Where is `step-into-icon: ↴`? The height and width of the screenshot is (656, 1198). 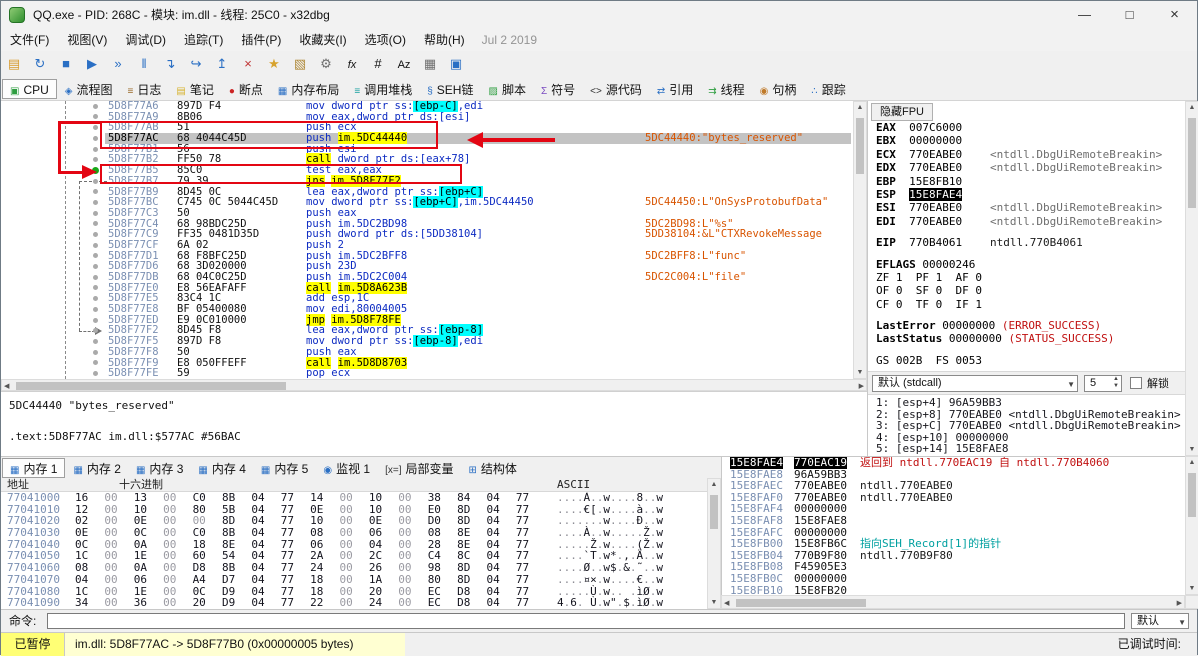
step-into-icon: ↴ is located at coordinates (170, 64).